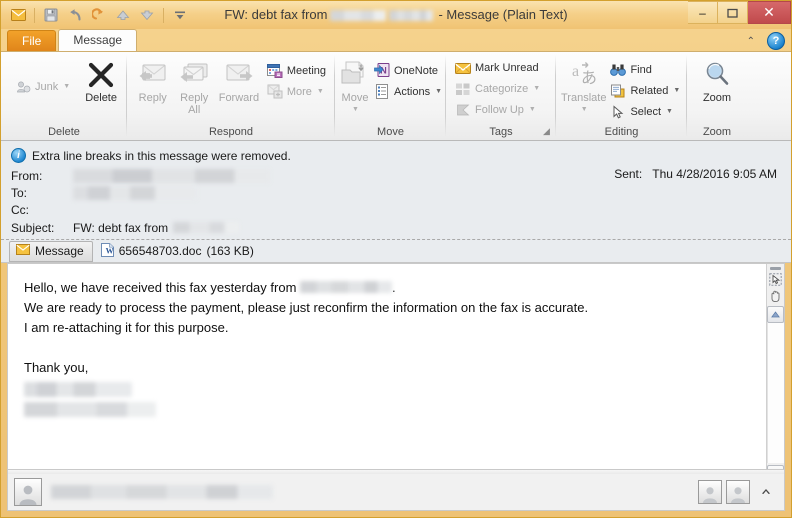  I want to click on subject-label: Subject:, so click(33, 227).